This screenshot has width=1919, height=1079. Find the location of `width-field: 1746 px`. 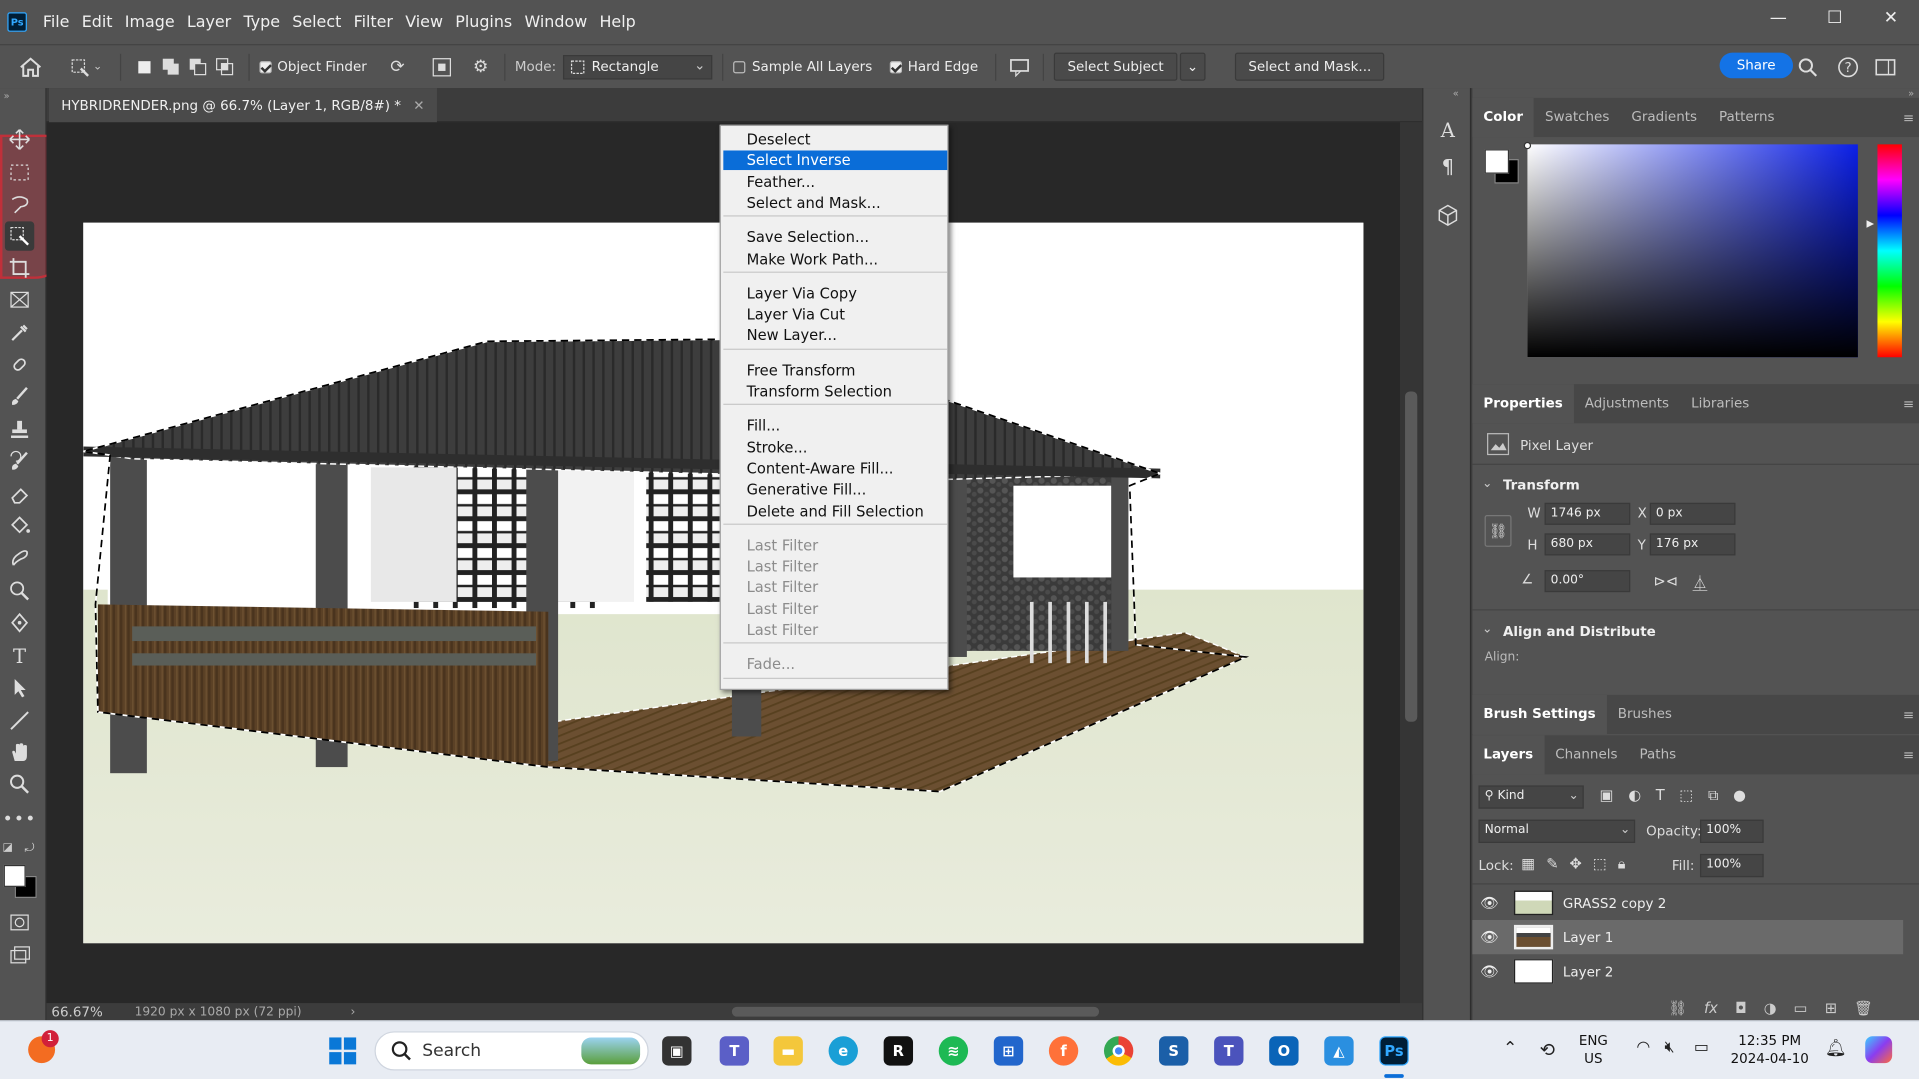

width-field: 1746 px is located at coordinates (1587, 513).